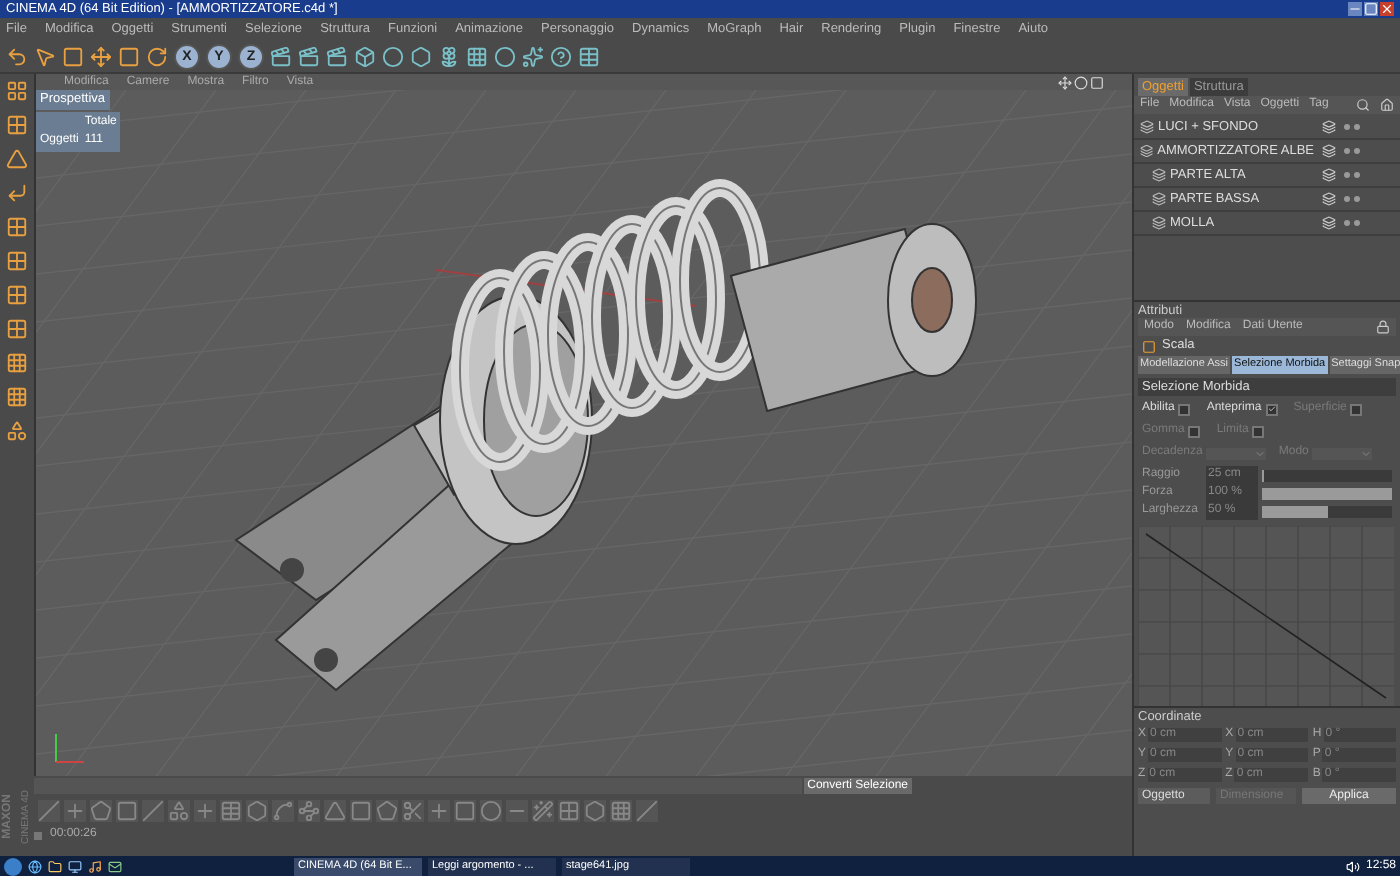  What do you see at coordinates (17, 431) in the screenshot?
I see `shapes-icon` at bounding box center [17, 431].